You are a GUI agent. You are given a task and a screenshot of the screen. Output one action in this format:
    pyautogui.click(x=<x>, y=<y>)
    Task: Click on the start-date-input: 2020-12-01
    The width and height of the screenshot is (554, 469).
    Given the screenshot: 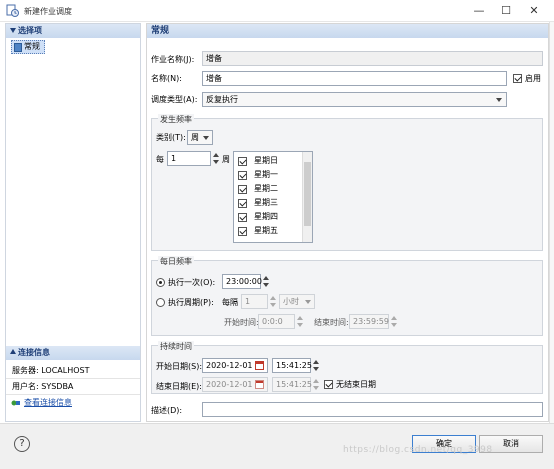 What is the action you would take?
    pyautogui.click(x=235, y=365)
    